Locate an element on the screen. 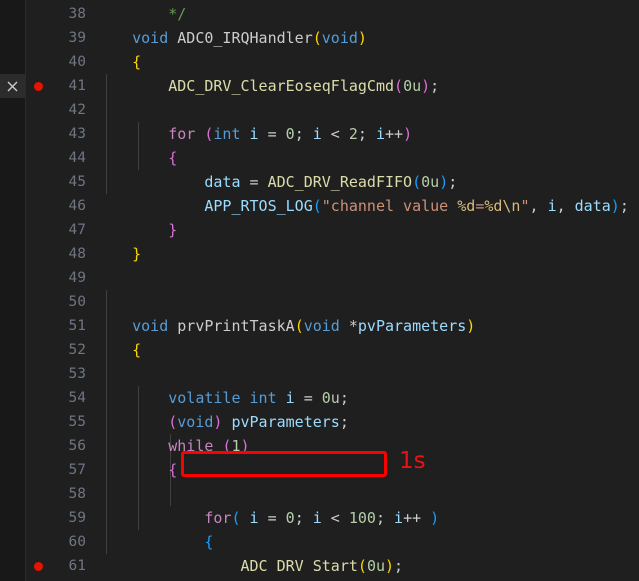 This screenshot has width=639, height=581. close-icon is located at coordinates (12, 86).